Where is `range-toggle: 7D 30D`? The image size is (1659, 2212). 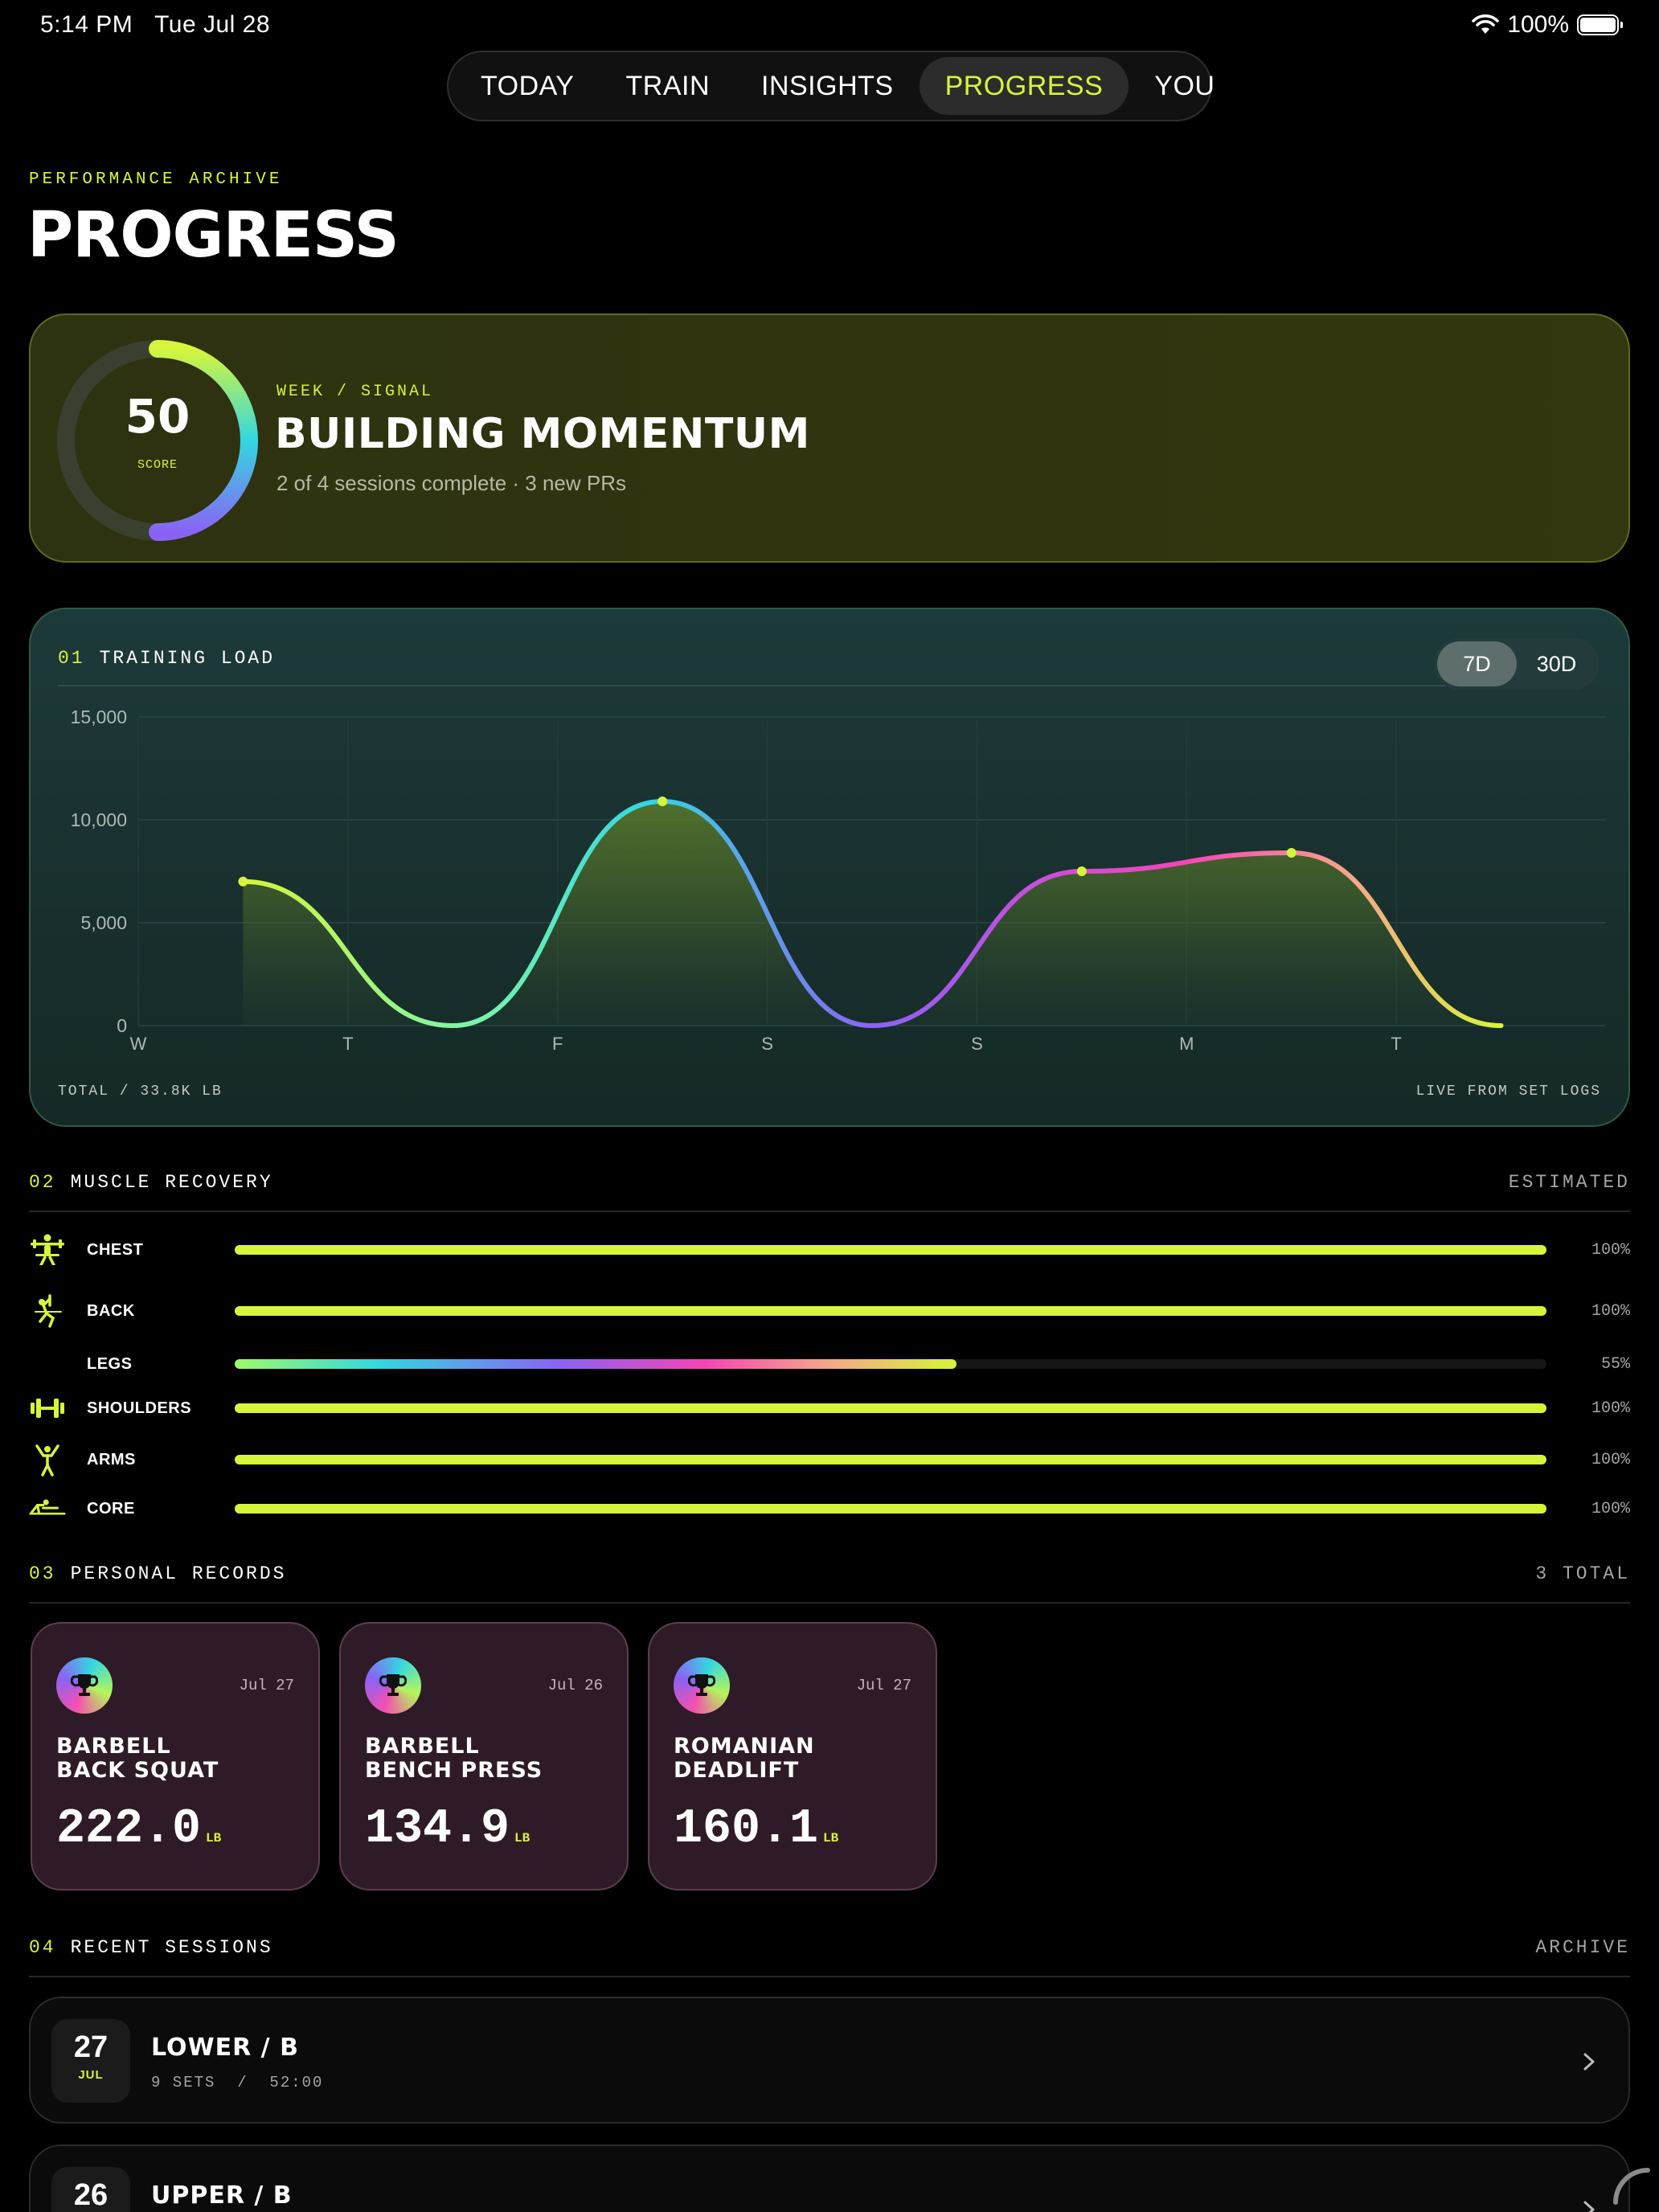 range-toggle: 7D 30D is located at coordinates (1517, 664).